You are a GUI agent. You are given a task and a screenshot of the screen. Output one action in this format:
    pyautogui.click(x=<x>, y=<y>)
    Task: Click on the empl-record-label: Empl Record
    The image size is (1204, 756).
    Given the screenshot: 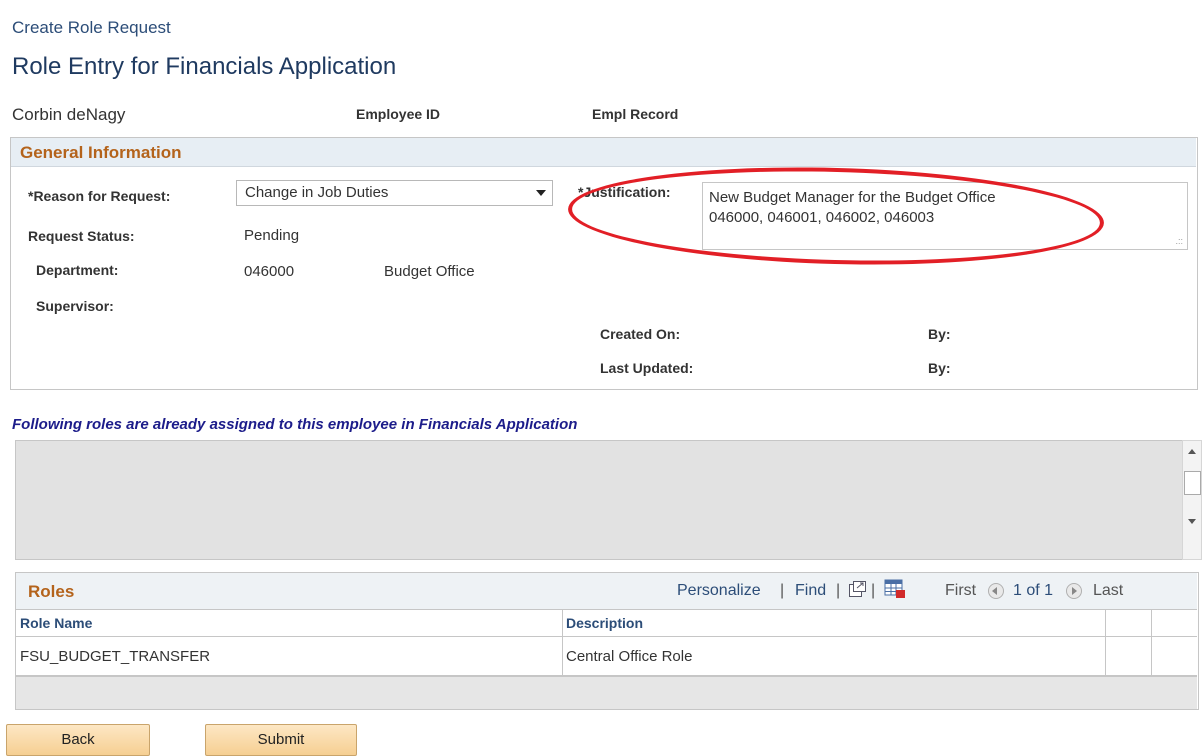 What is the action you would take?
    pyautogui.click(x=635, y=114)
    